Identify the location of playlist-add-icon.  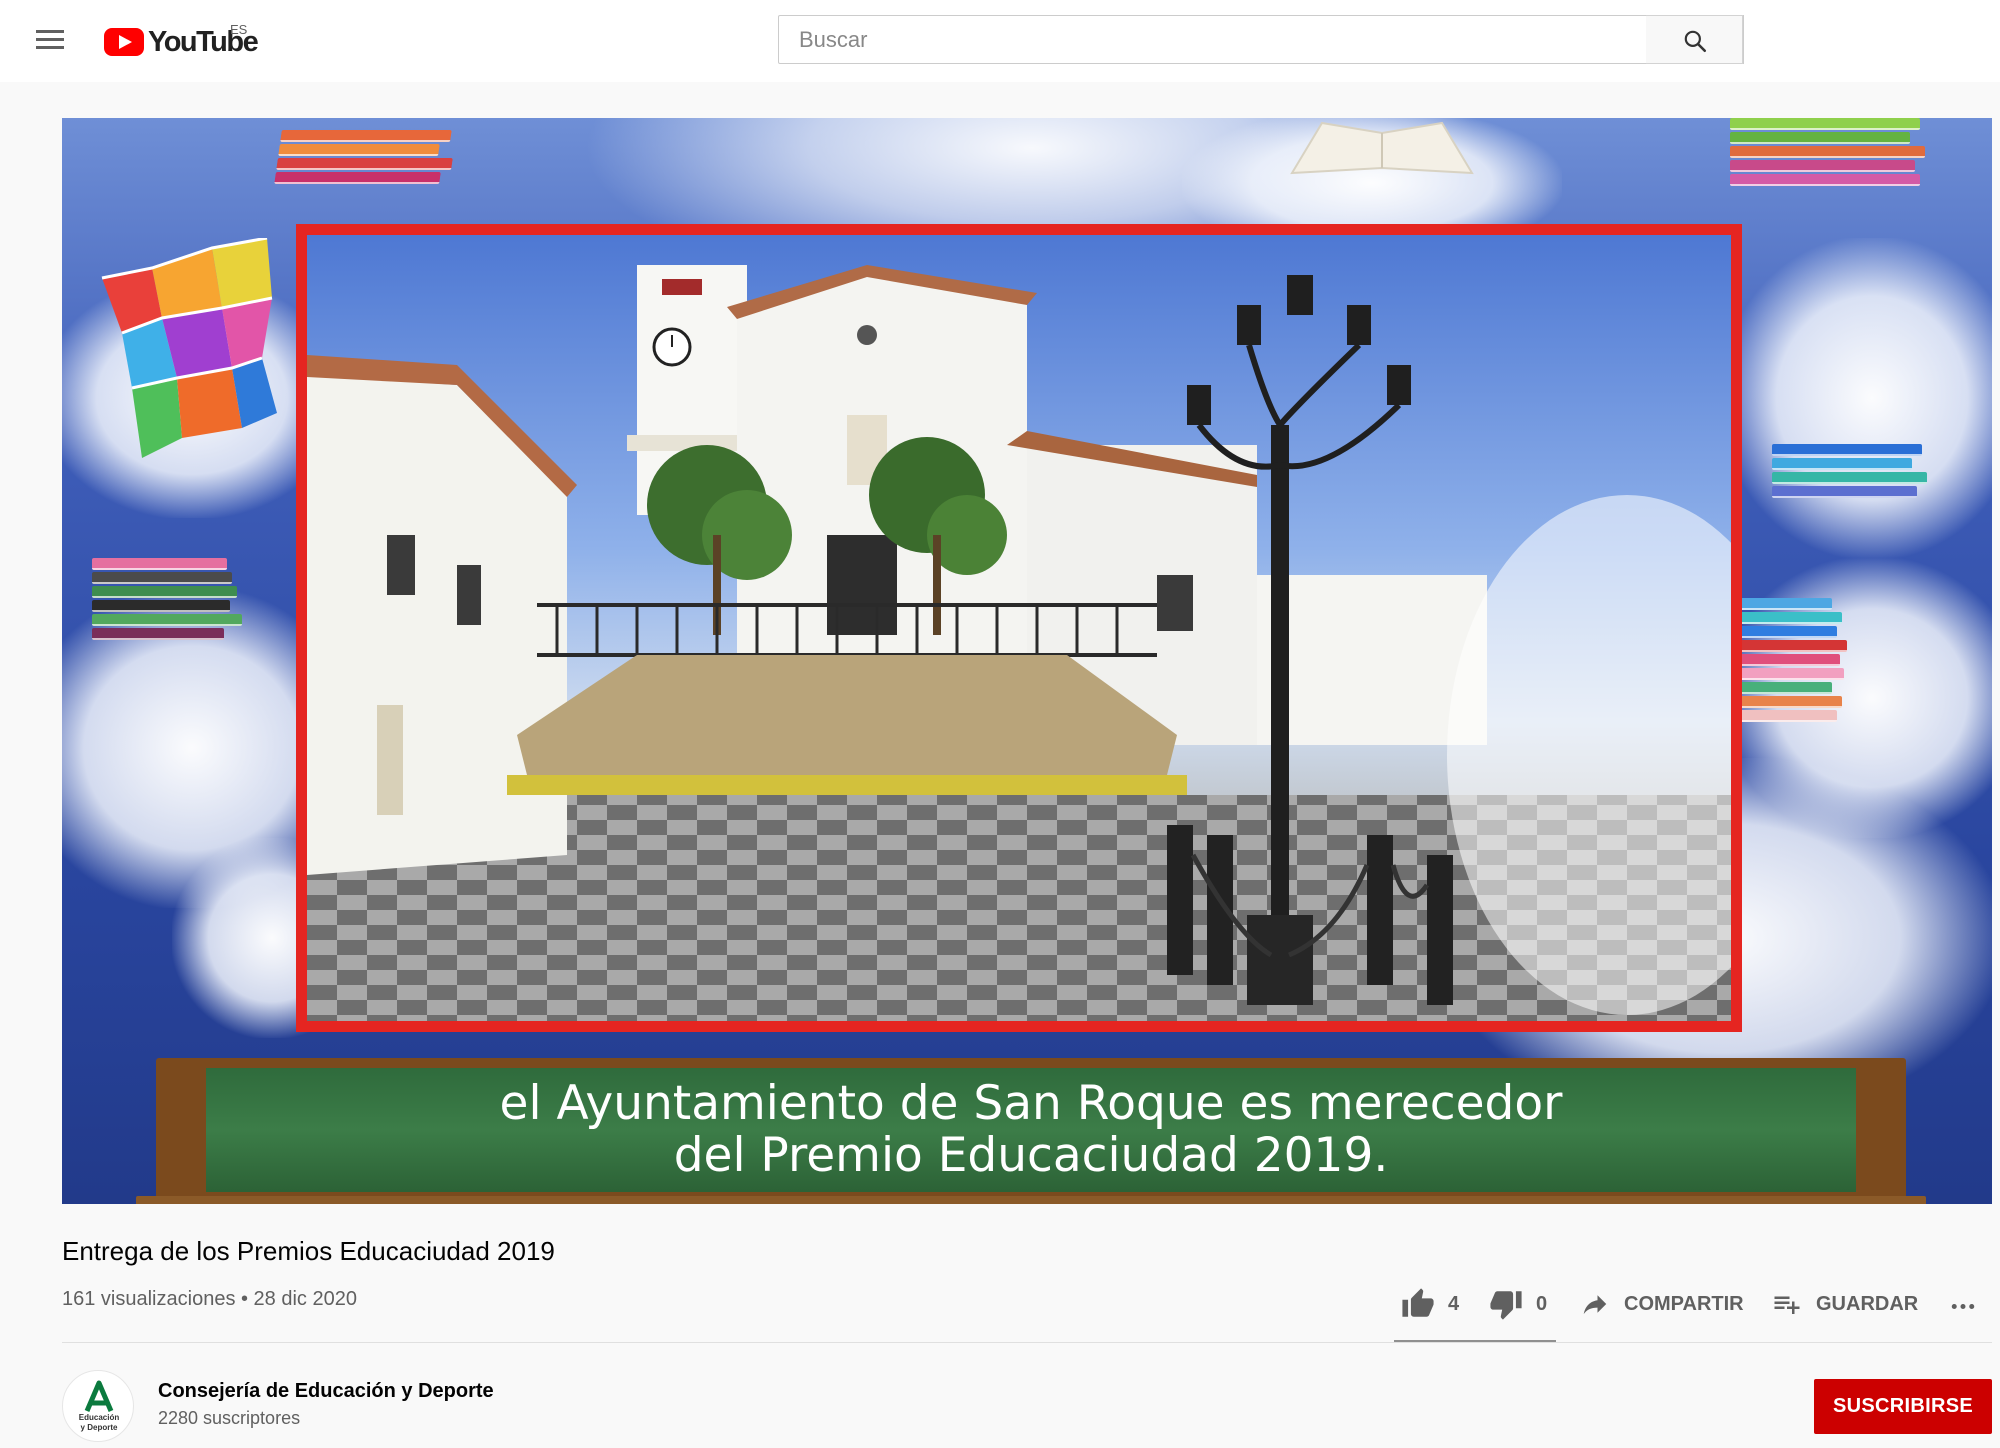
(1787, 1305).